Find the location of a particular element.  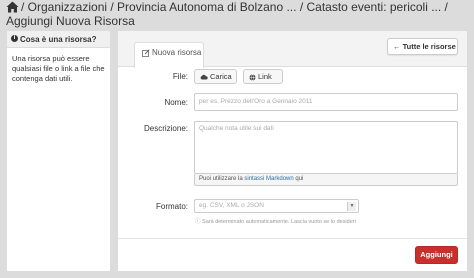

link-button: Link is located at coordinates (263, 76).